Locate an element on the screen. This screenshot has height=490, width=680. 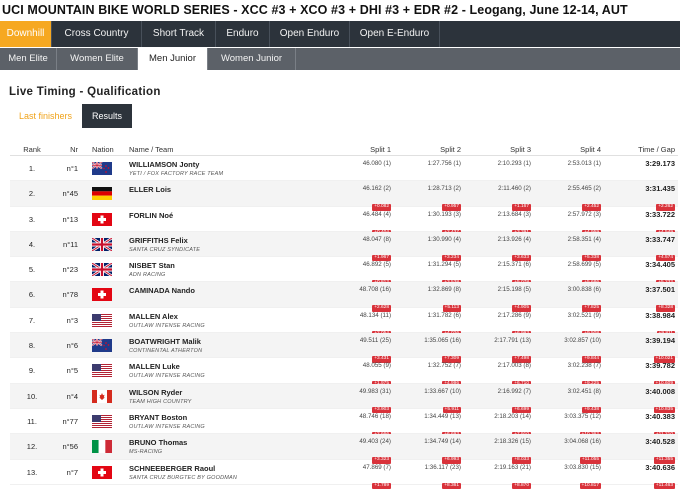
tab-enduro: Enduro is located at coordinates (243, 34).